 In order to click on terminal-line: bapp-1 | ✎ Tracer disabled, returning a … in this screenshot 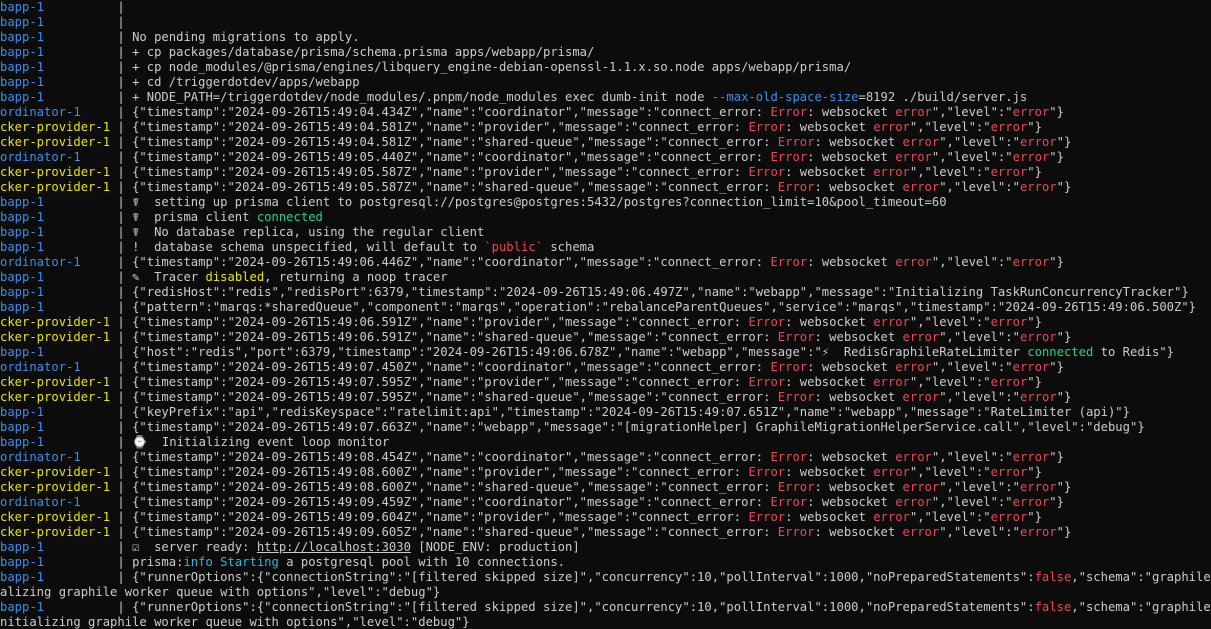, I will do `click(605, 277)`.